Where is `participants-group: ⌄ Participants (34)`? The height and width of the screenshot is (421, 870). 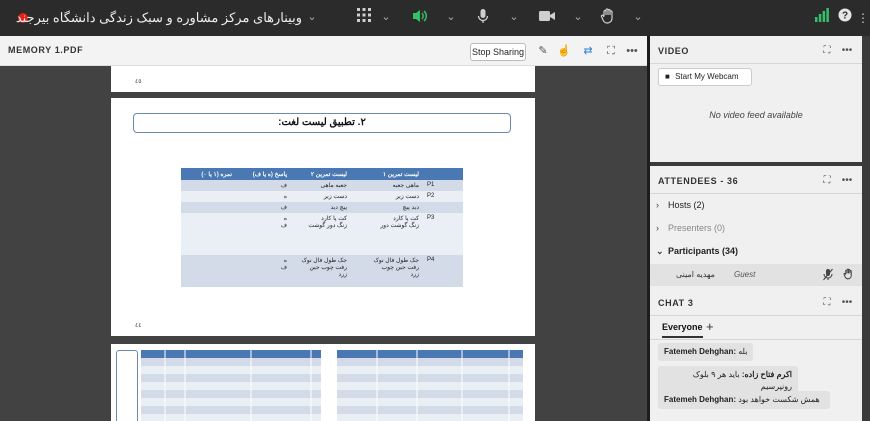 participants-group: ⌄ Participants (34) is located at coordinates (756, 251).